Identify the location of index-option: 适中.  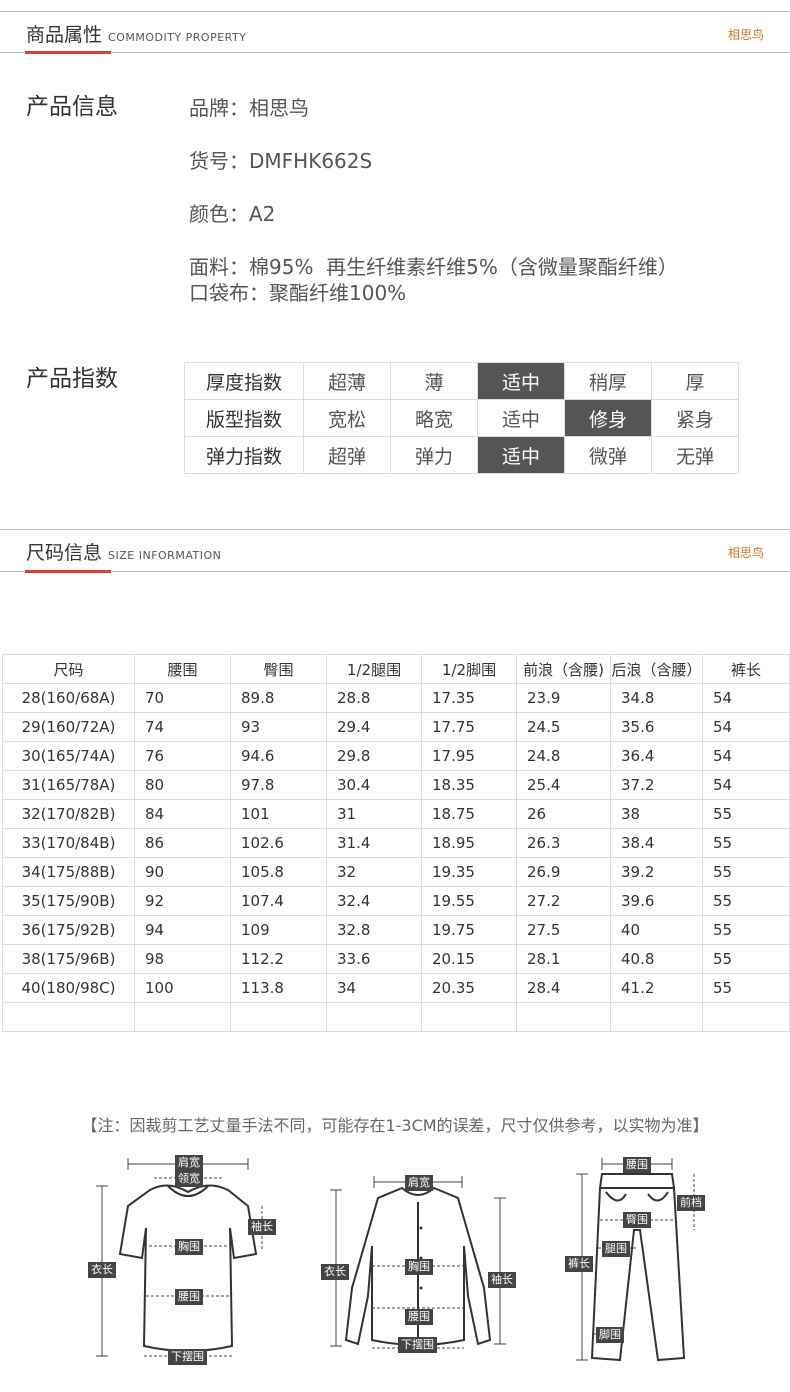
(521, 418).